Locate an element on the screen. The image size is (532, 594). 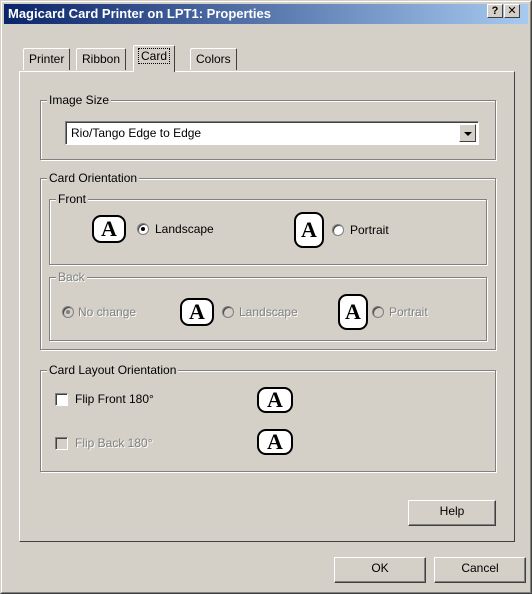
help-title-button: ? is located at coordinates (495, 11).